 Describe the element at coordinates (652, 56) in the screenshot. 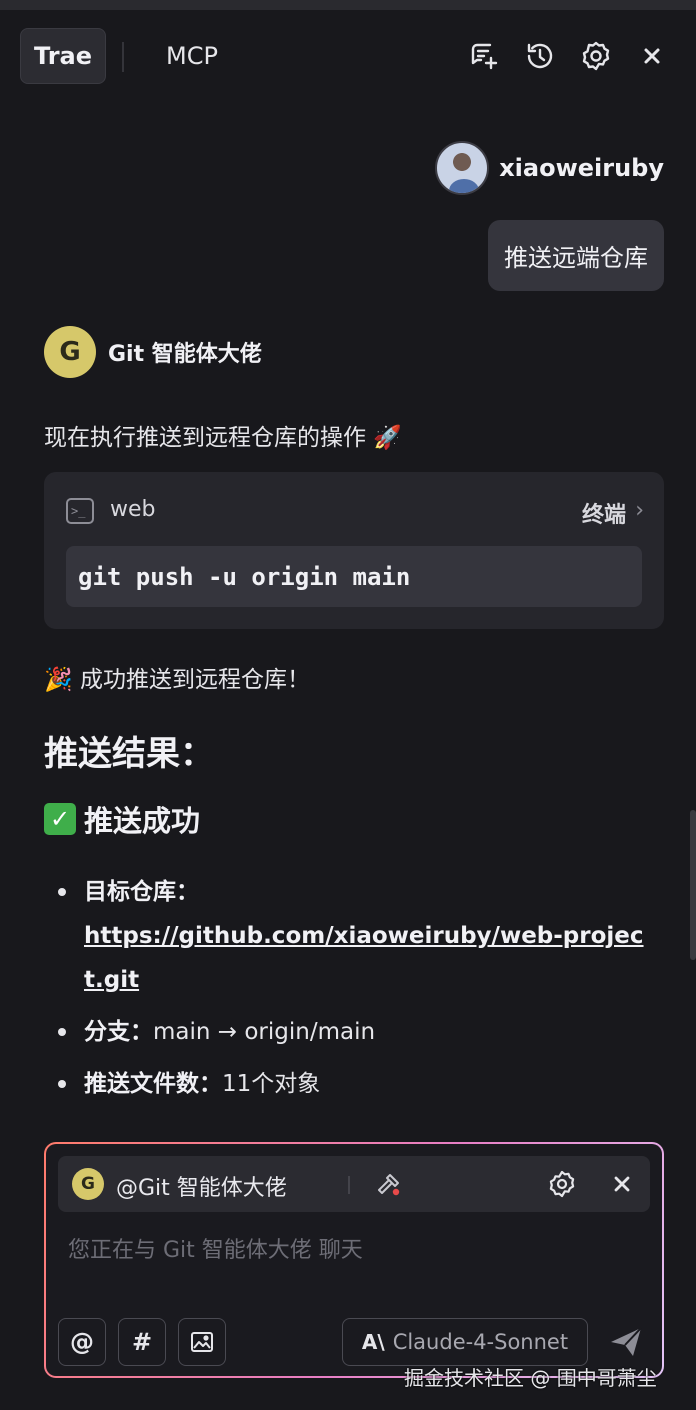

I see `close-icon` at that location.